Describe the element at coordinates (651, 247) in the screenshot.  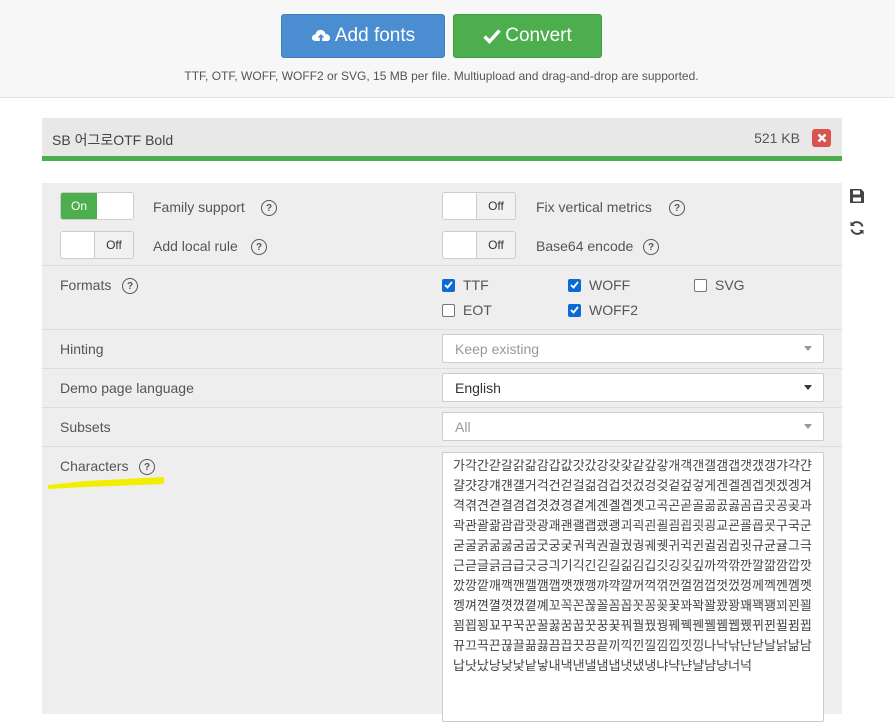
I see `base64-encode-help-icon: ?` at that location.